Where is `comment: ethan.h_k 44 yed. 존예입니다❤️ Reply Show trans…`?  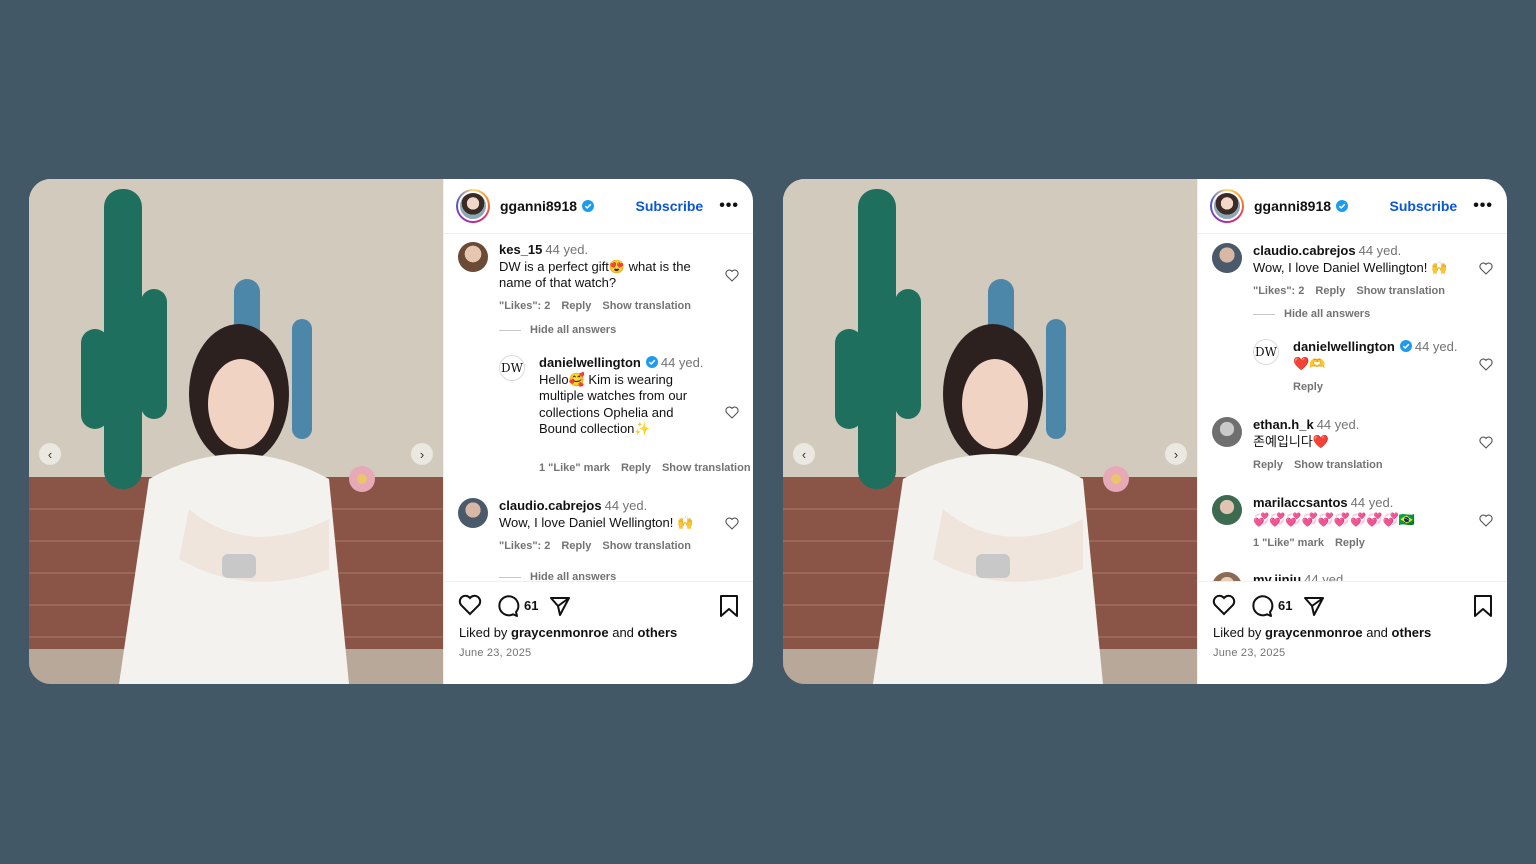 comment: ethan.h_k 44 yed. 존예입니다❤️ Reply Show trans… is located at coordinates (1352, 444).